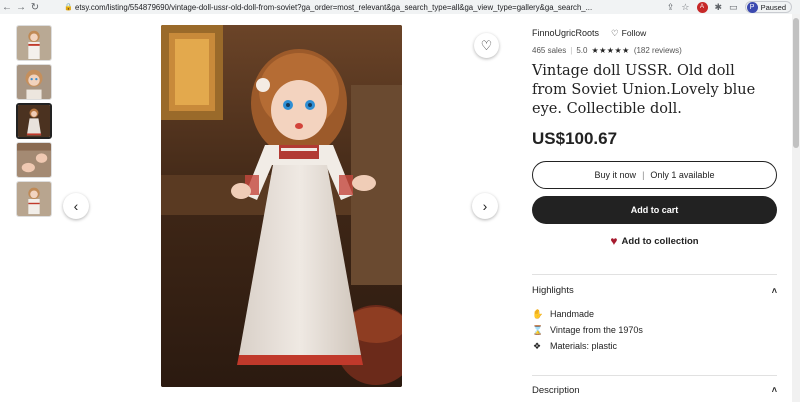 The image size is (800, 402). I want to click on back-arrow-icon: ←, so click(7, 7).